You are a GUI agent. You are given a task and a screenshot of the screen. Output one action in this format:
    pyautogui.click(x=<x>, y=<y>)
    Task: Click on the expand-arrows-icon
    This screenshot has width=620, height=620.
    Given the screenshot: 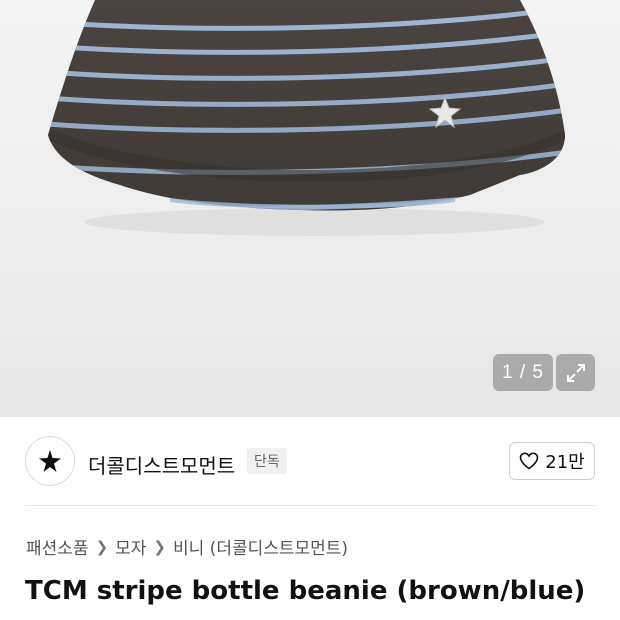 What is the action you would take?
    pyautogui.click(x=575, y=372)
    